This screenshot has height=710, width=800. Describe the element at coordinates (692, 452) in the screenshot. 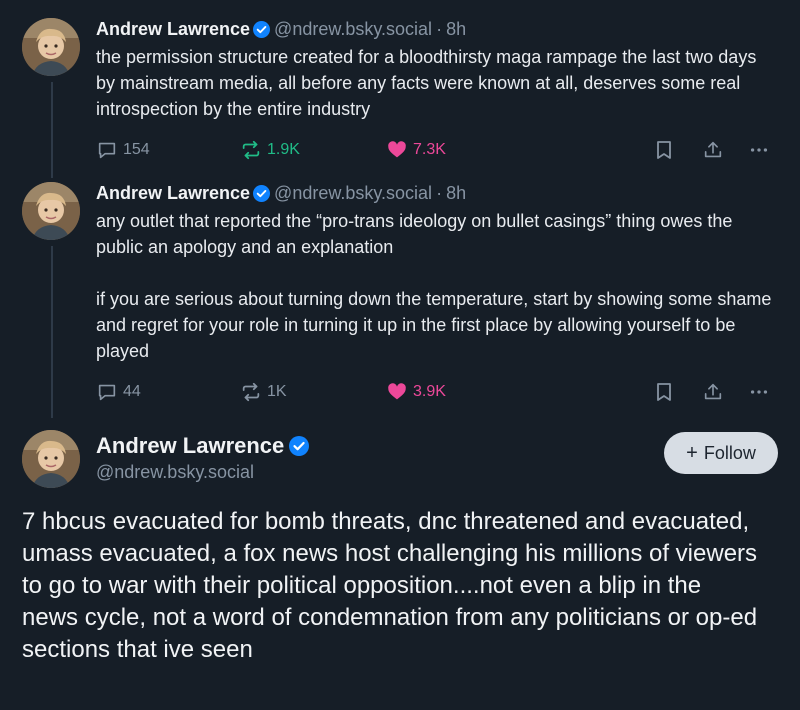

I see `plus-icon: +` at that location.